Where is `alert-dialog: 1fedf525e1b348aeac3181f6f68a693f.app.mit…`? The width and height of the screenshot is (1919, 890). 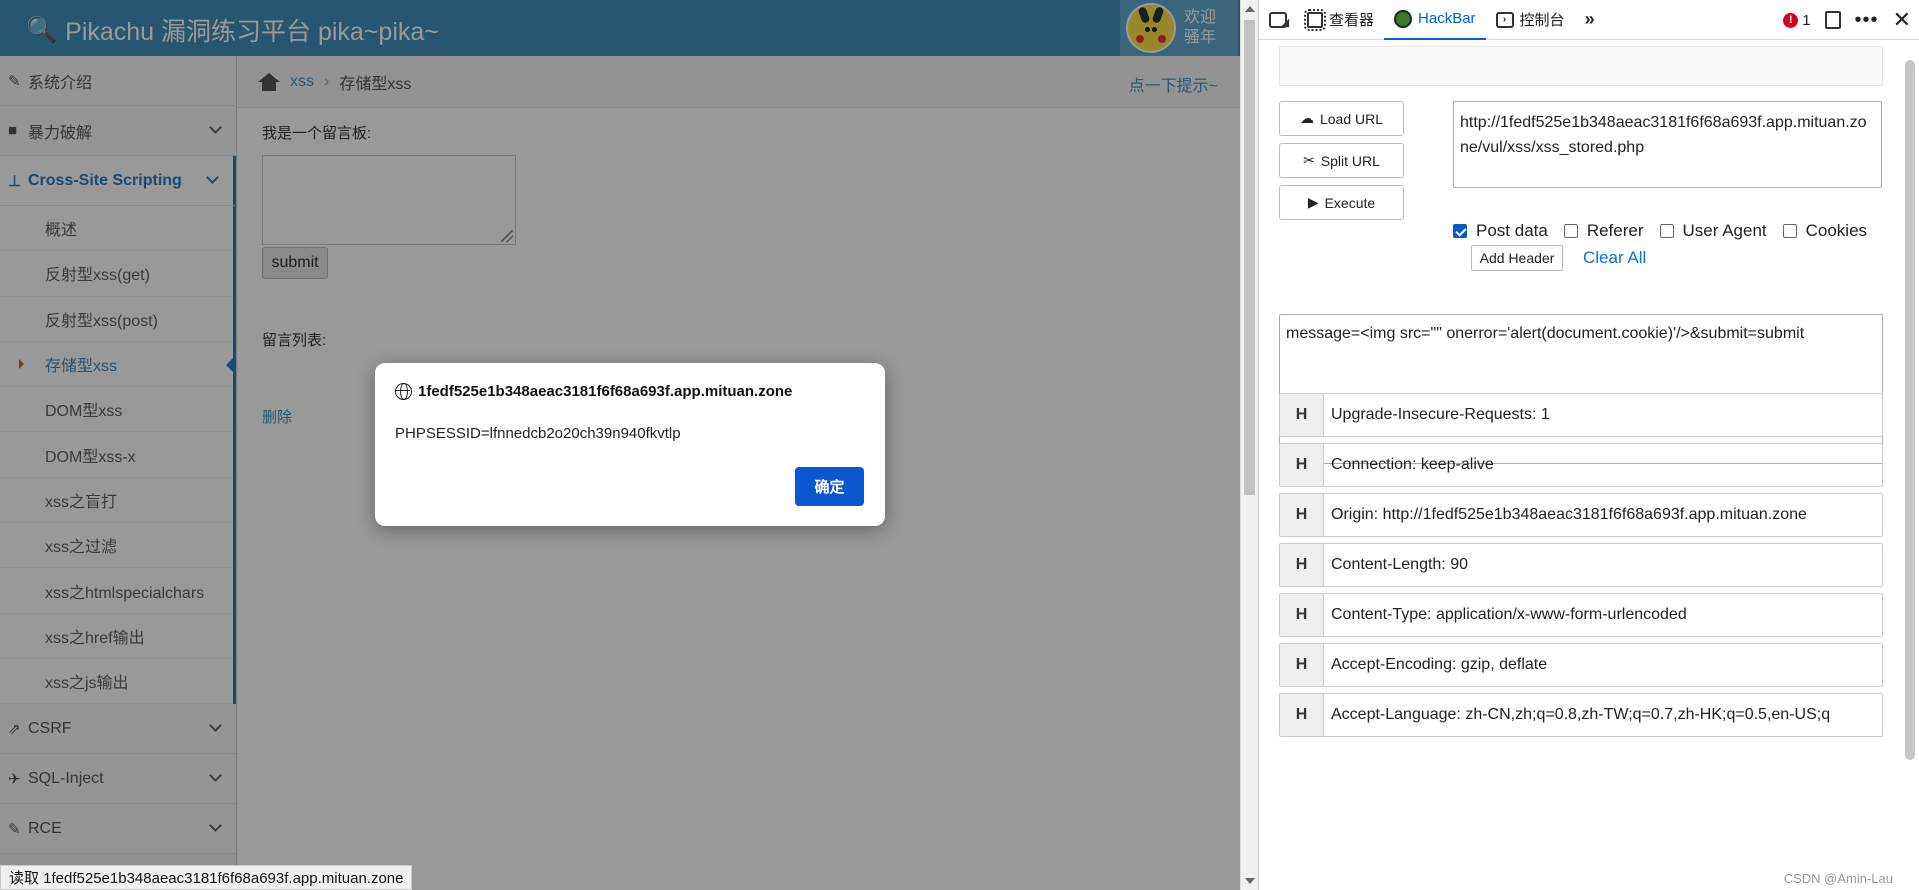
alert-dialog: 1fedf525e1b348aeac3181f6f68a693f.app.mit… is located at coordinates (630, 444).